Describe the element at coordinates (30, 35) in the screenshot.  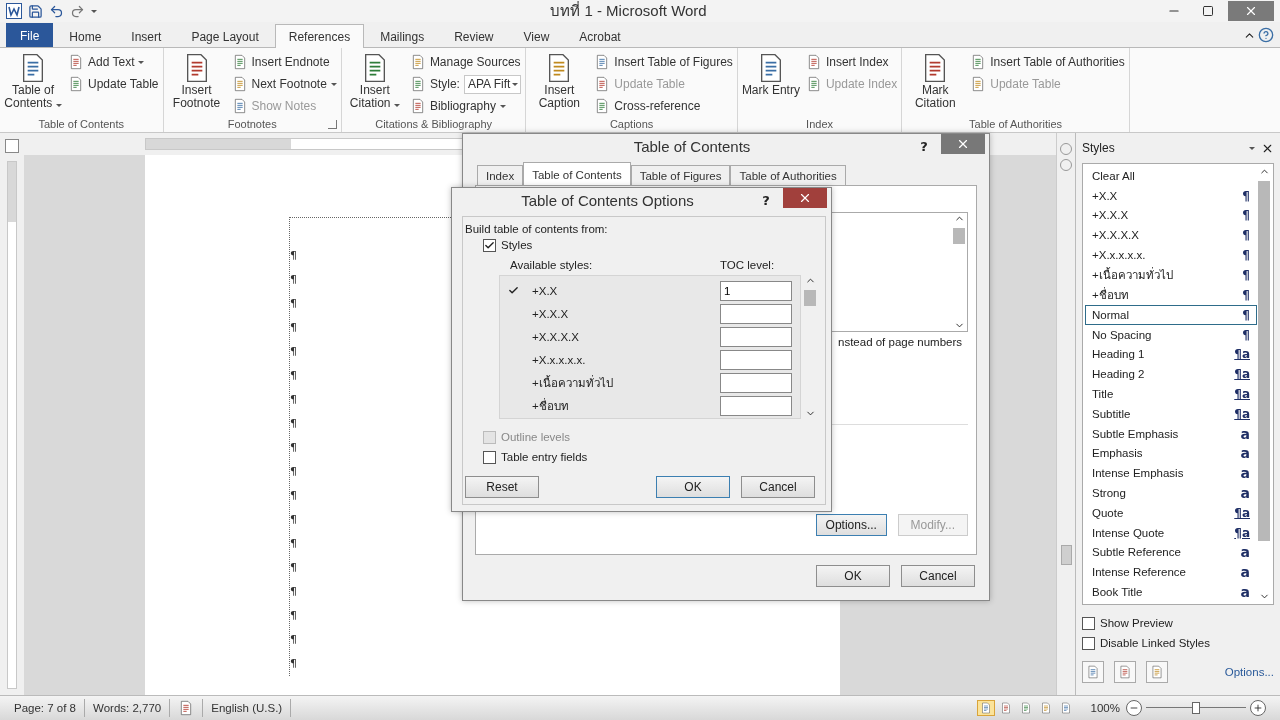
I see `ribbon-tab: File` at that location.